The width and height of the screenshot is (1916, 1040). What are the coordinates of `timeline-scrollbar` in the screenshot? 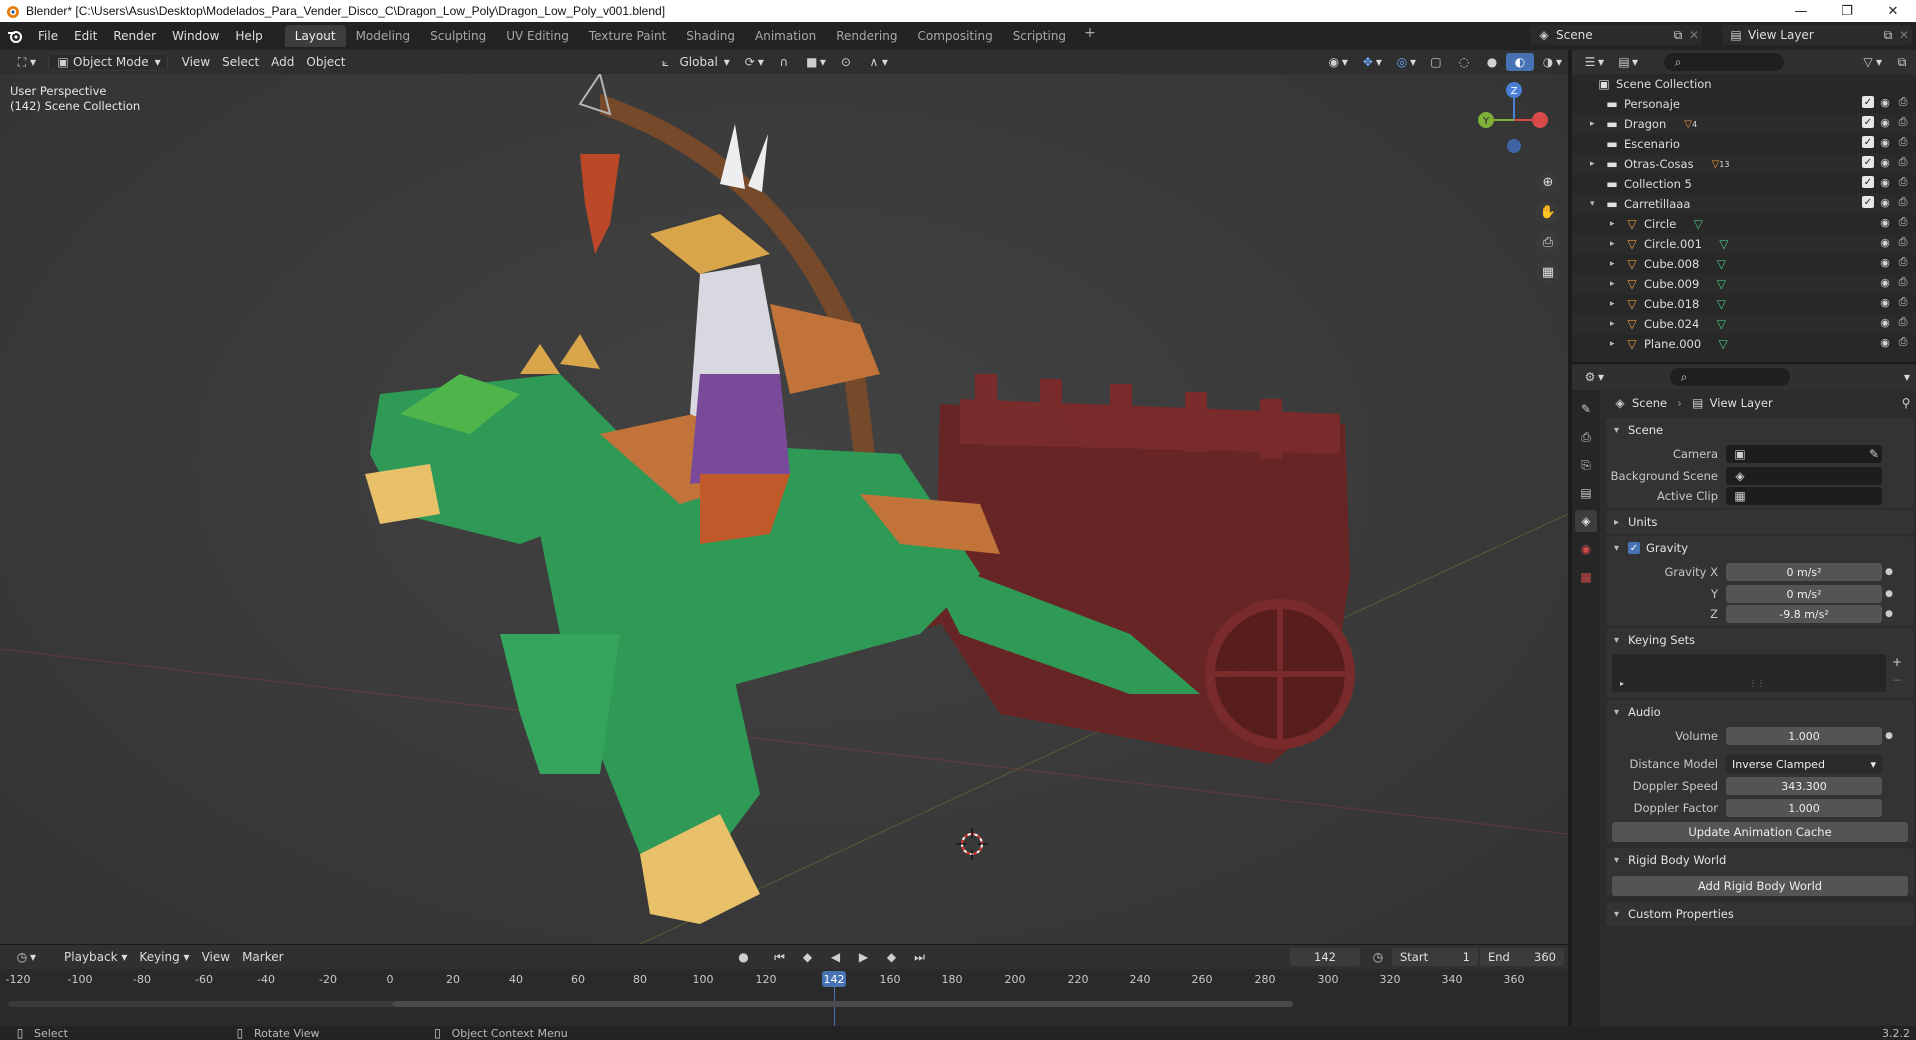 It's located at (650, 1004).